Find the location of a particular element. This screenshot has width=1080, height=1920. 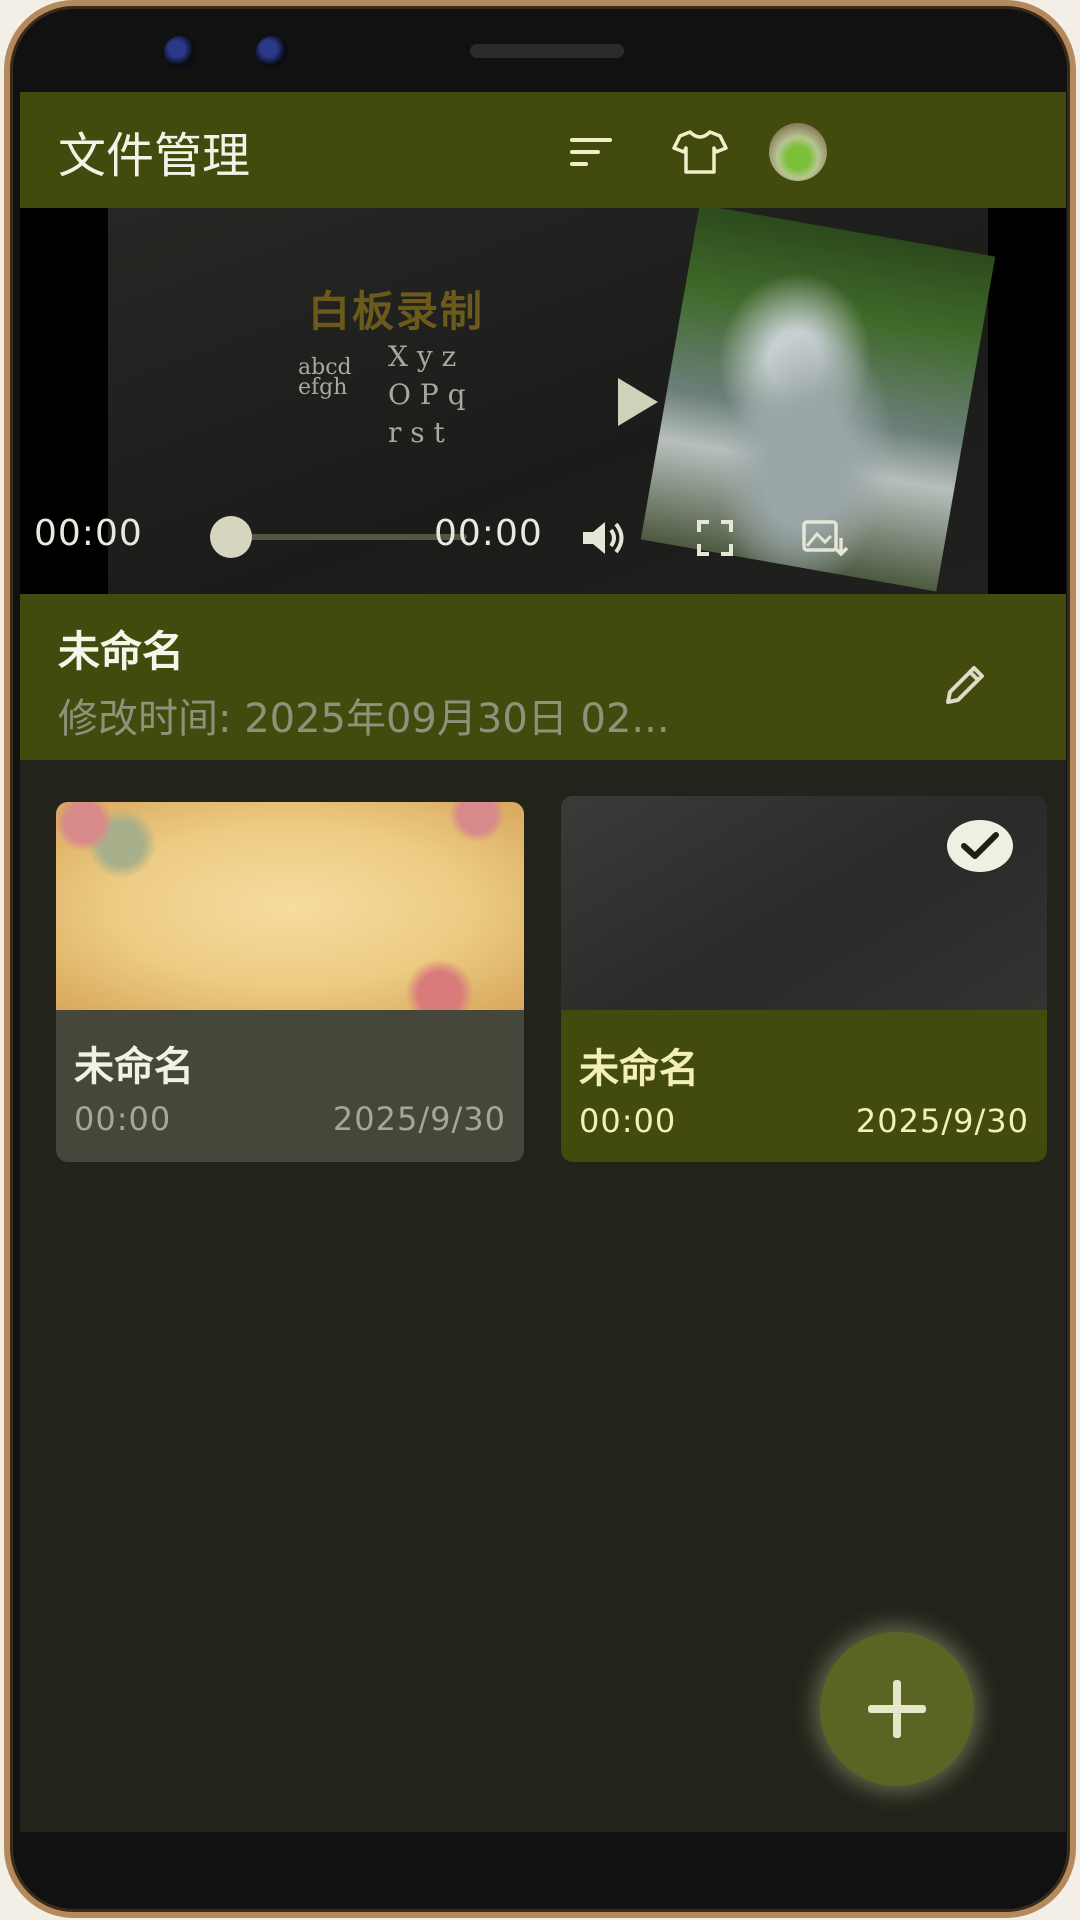

front-camera is located at coordinates (180, 52).